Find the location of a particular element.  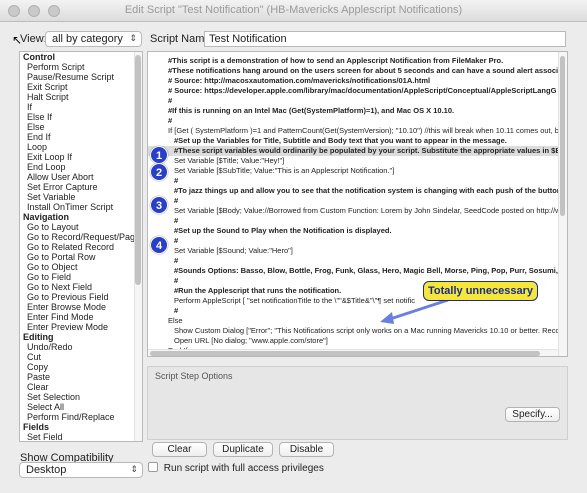

full-access-privileges-option: Run script with full access privileges is located at coordinates (236, 468).